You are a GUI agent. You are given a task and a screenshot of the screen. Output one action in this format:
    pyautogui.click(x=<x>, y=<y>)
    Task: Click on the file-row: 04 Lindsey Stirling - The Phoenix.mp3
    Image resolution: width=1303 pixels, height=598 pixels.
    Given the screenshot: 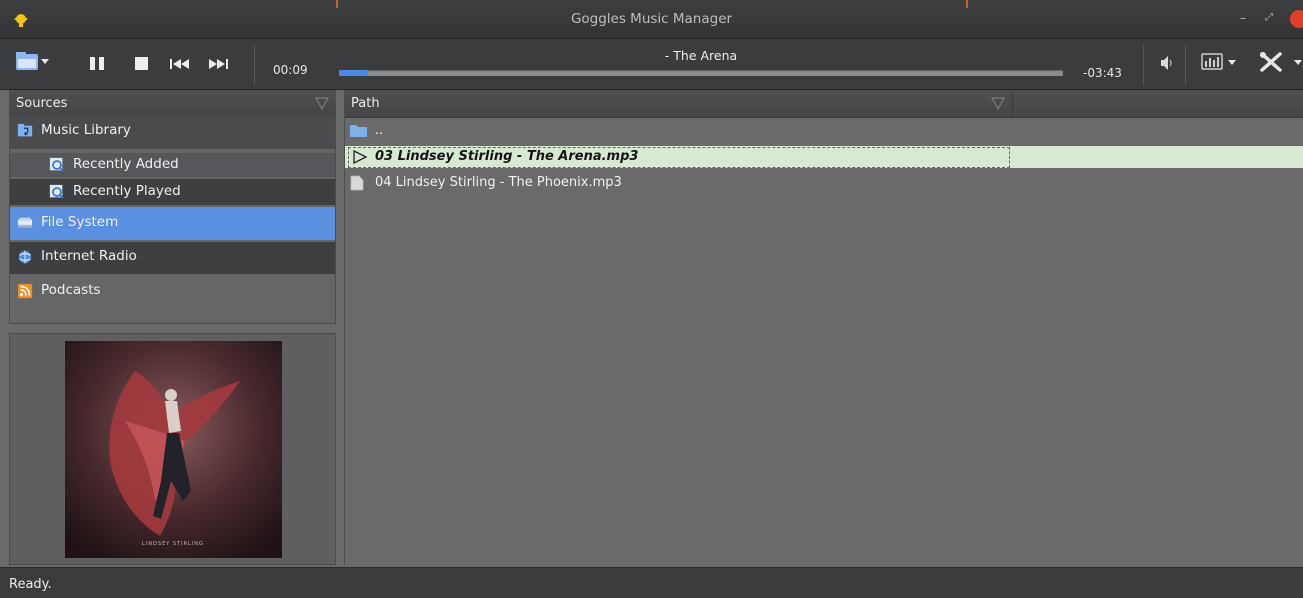 What is the action you would take?
    pyautogui.click(x=824, y=183)
    